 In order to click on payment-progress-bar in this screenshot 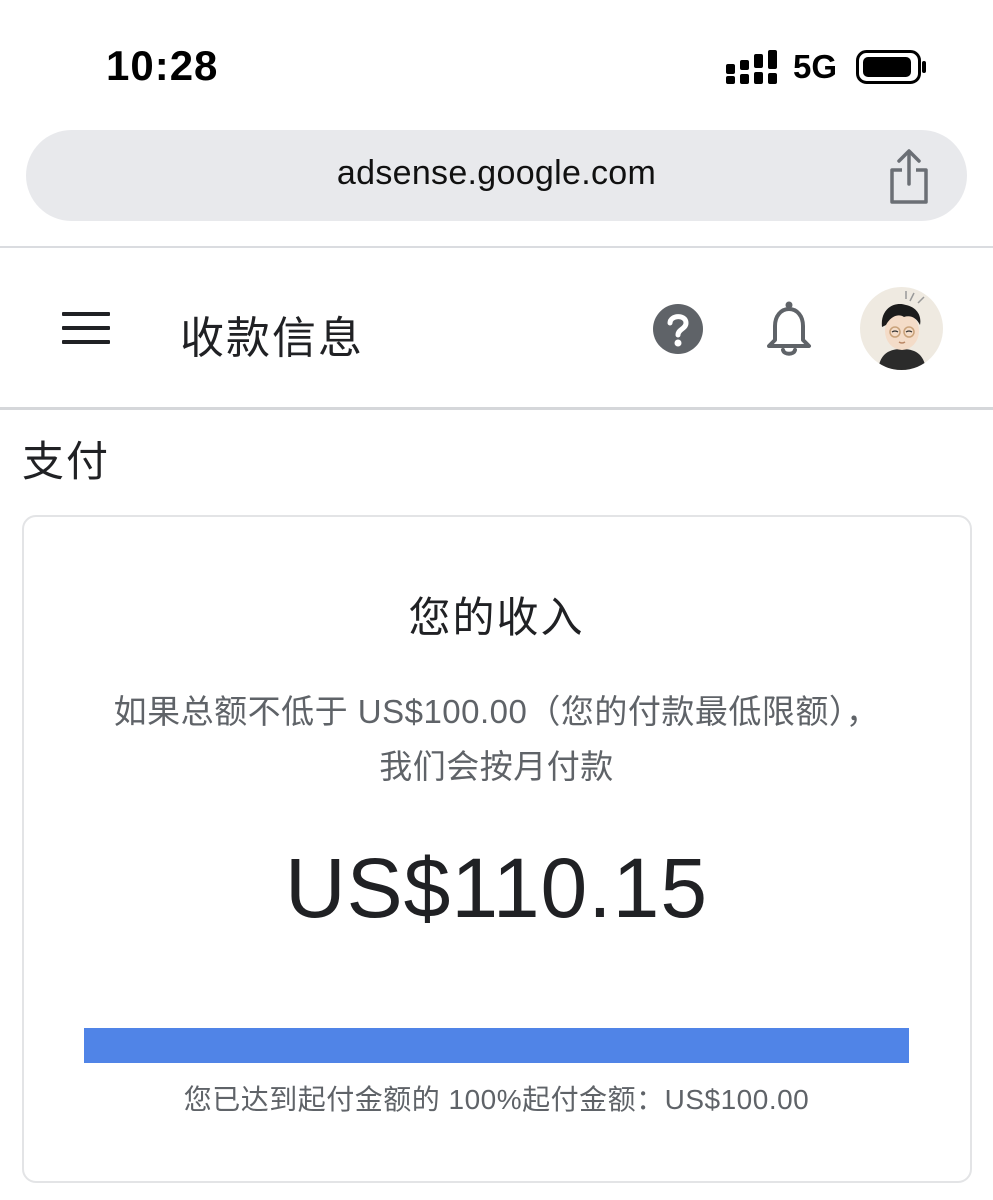, I will do `click(496, 1045)`.